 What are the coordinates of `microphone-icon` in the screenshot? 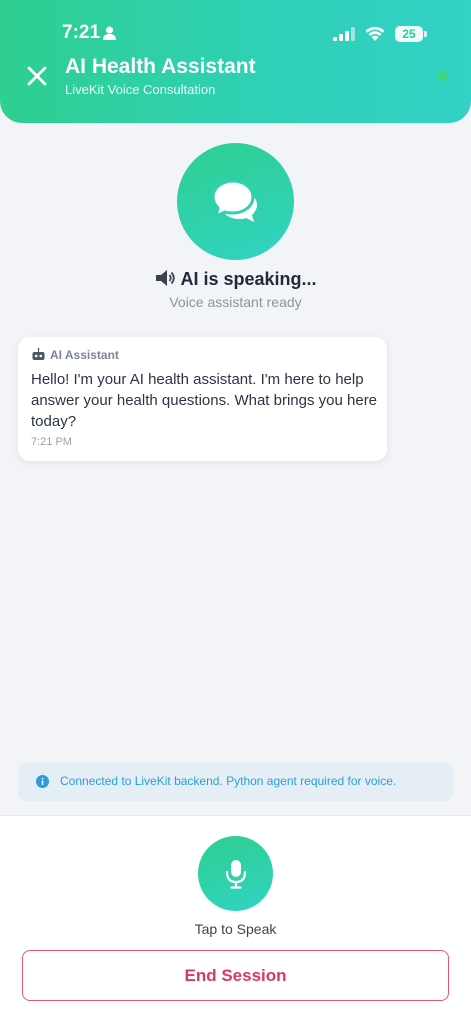 It's located at (235, 874).